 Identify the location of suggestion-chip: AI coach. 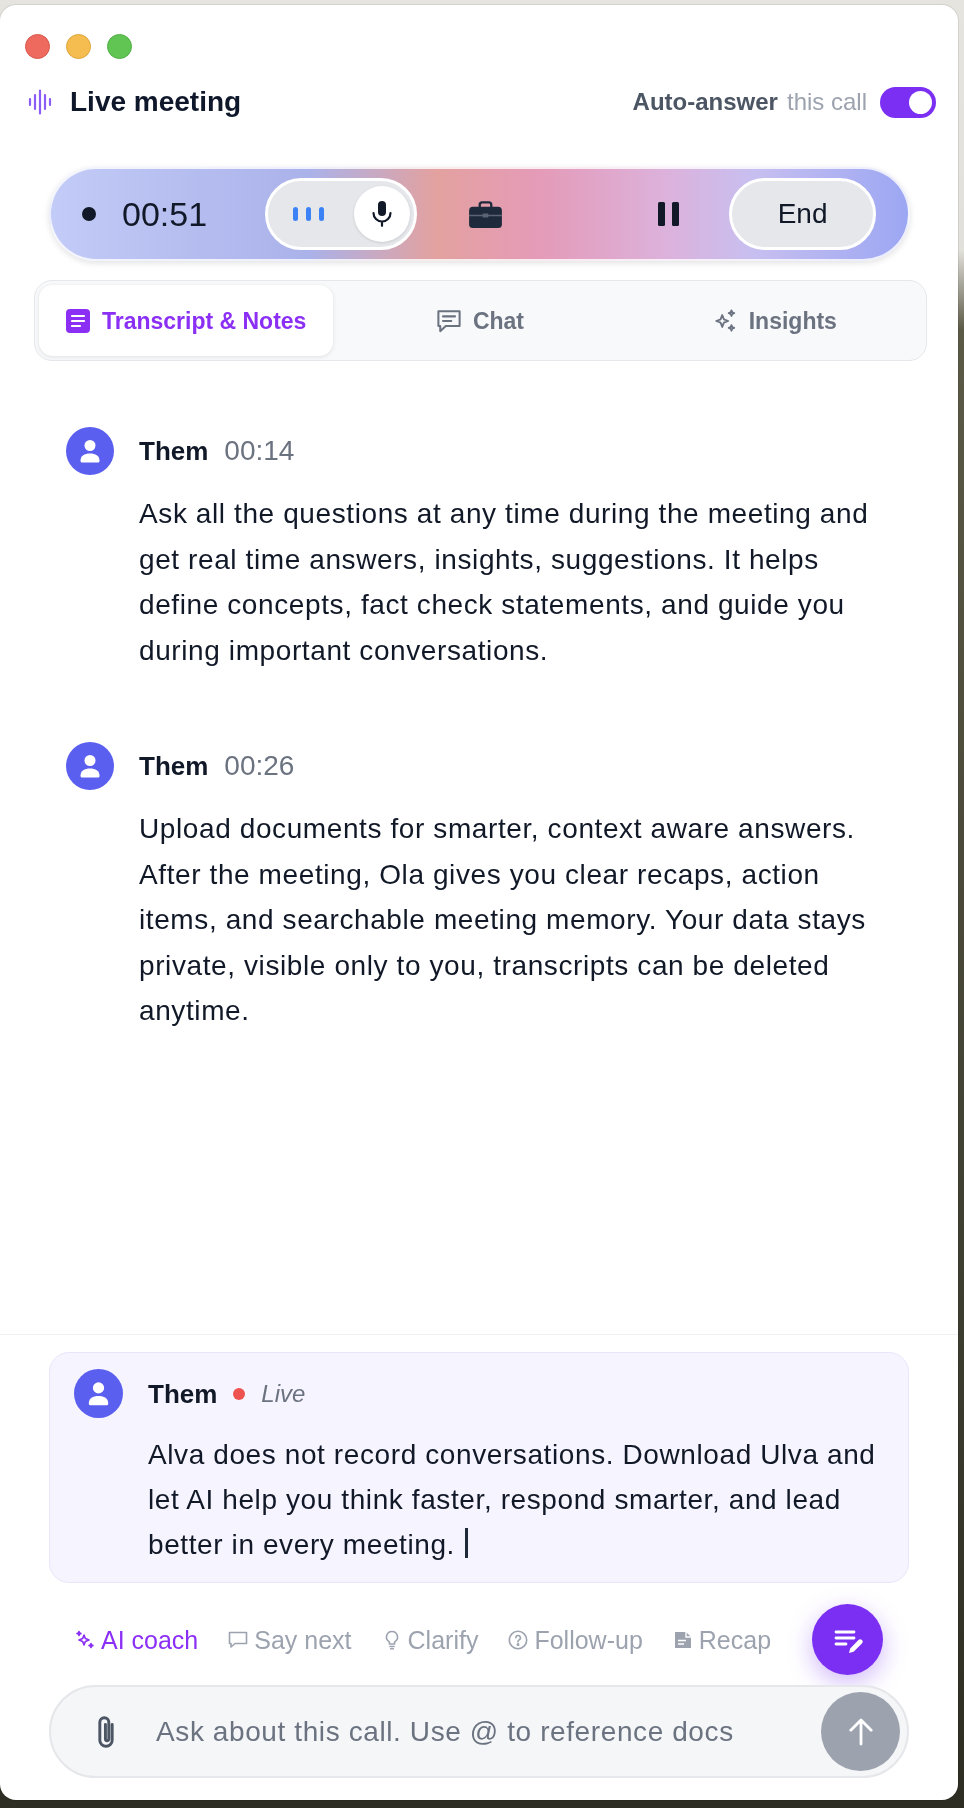
(137, 1639).